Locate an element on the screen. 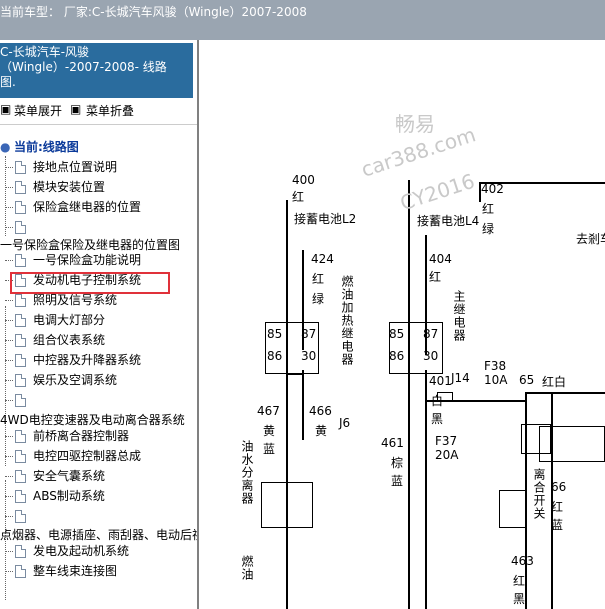 This screenshot has width=605, height=609. tree-item-abs: ABS制动系统 is located at coordinates (69, 496).